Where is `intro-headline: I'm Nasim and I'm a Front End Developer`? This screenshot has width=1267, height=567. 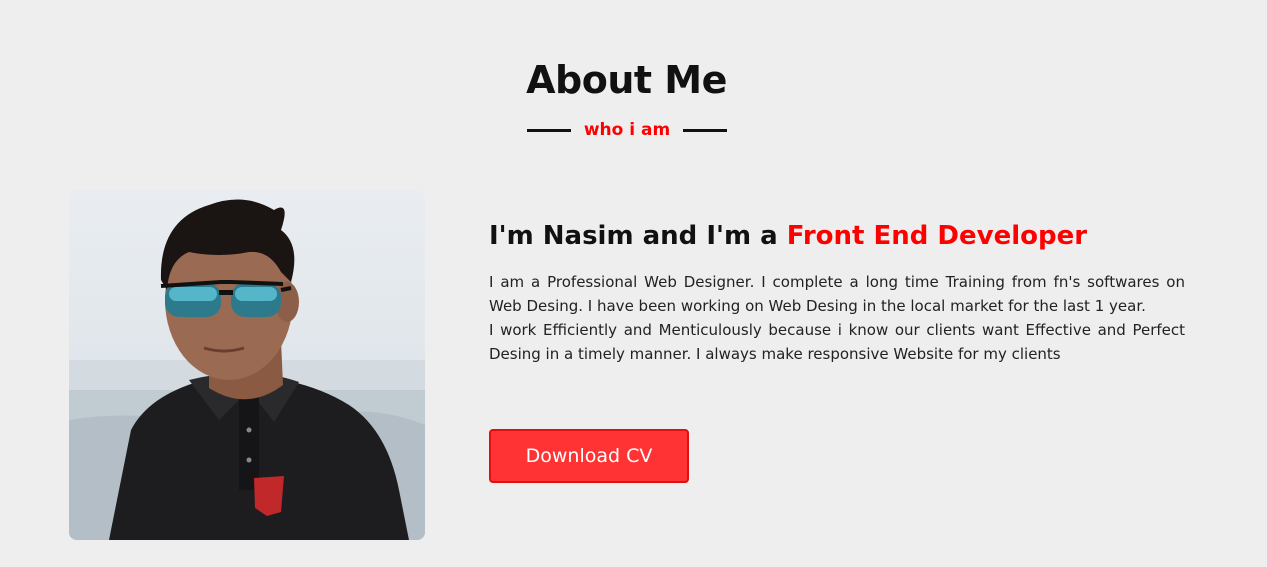 intro-headline: I'm Nasim and I'm a Front End Developer is located at coordinates (788, 236).